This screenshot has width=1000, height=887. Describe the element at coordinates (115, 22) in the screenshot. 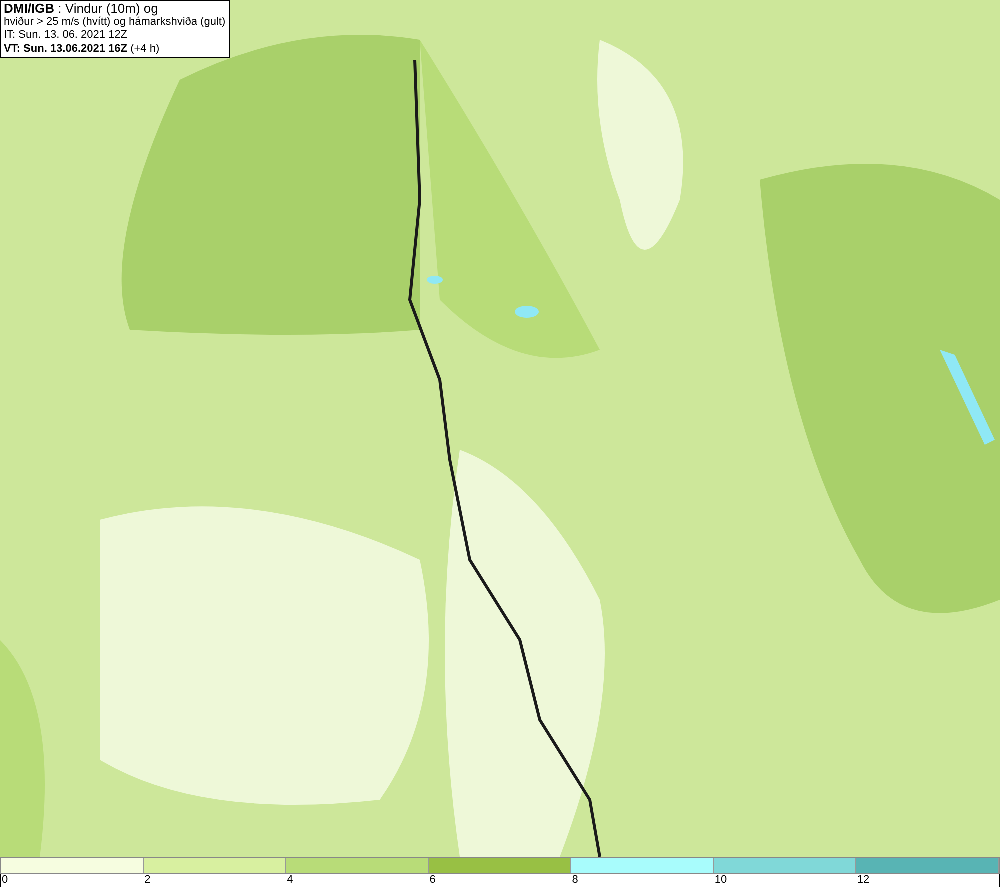

I see `caption-line: hviður > 25 m/s (hvítt) og hámarkshviða (gult)` at that location.